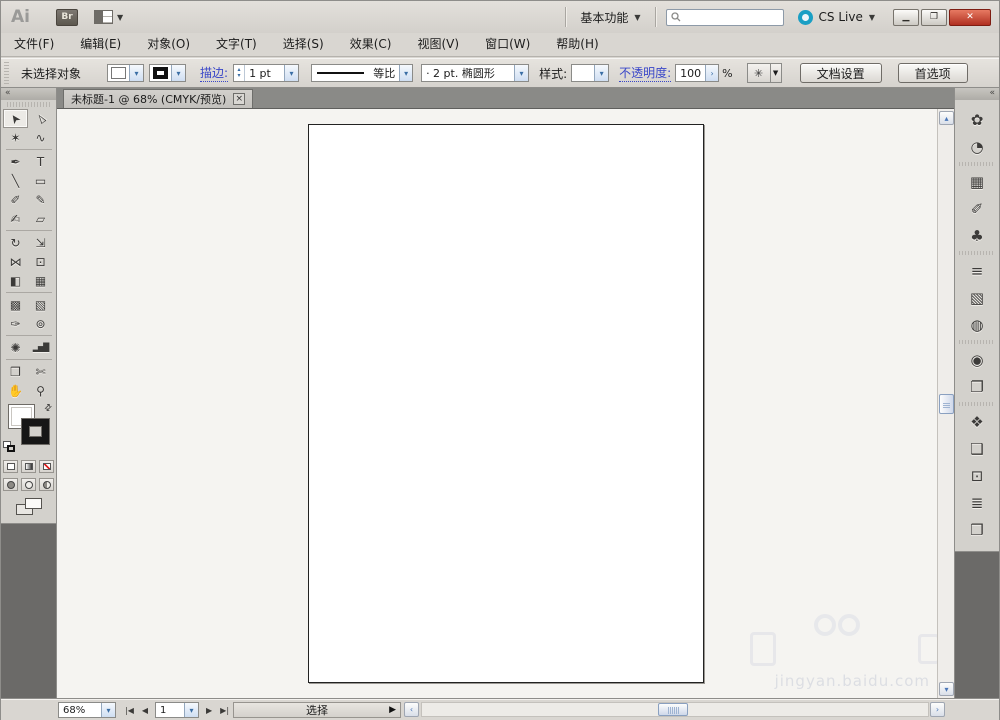 The width and height of the screenshot is (1000, 720). I want to click on color-guide-panel: ◔, so click(977, 146).